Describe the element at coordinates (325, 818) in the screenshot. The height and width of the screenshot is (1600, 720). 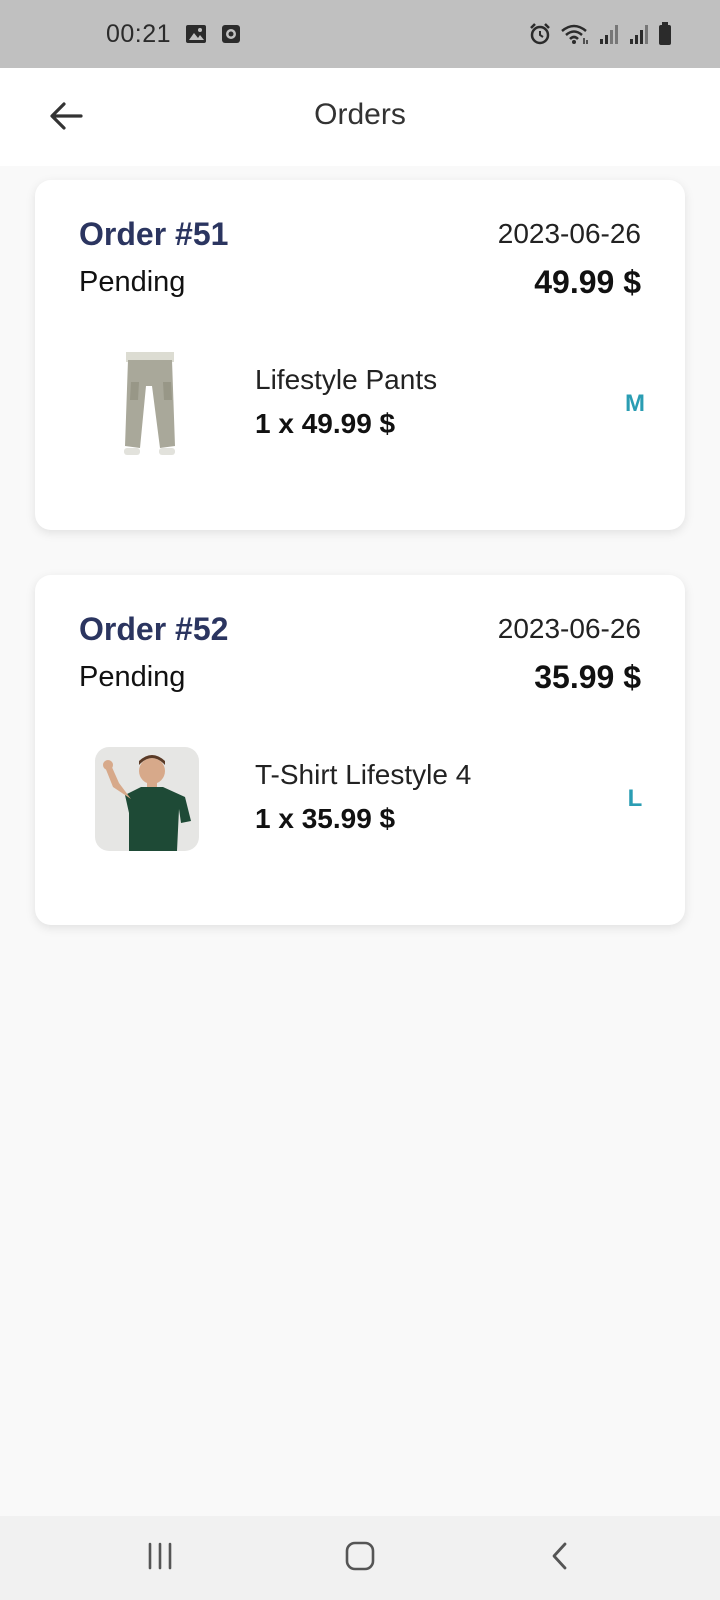
I see `item-qty-price: 1 x 35.99 $` at that location.